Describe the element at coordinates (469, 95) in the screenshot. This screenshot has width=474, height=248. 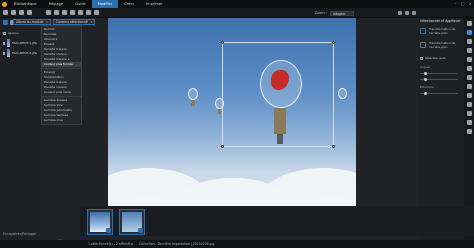
I see `blur-icon` at that location.